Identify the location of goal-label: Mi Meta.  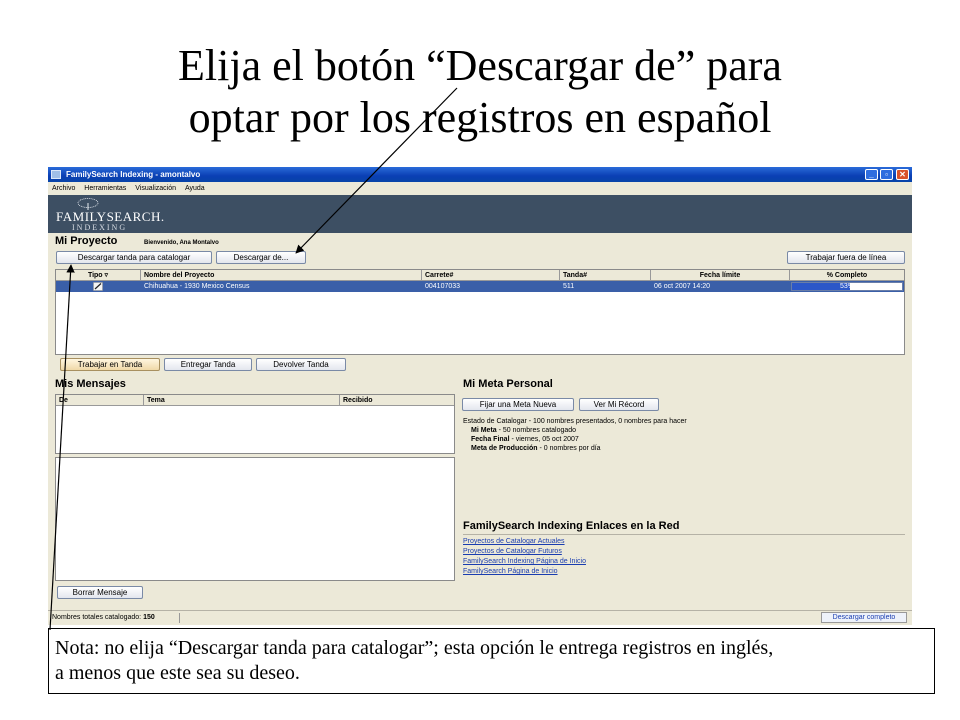
(484, 430).